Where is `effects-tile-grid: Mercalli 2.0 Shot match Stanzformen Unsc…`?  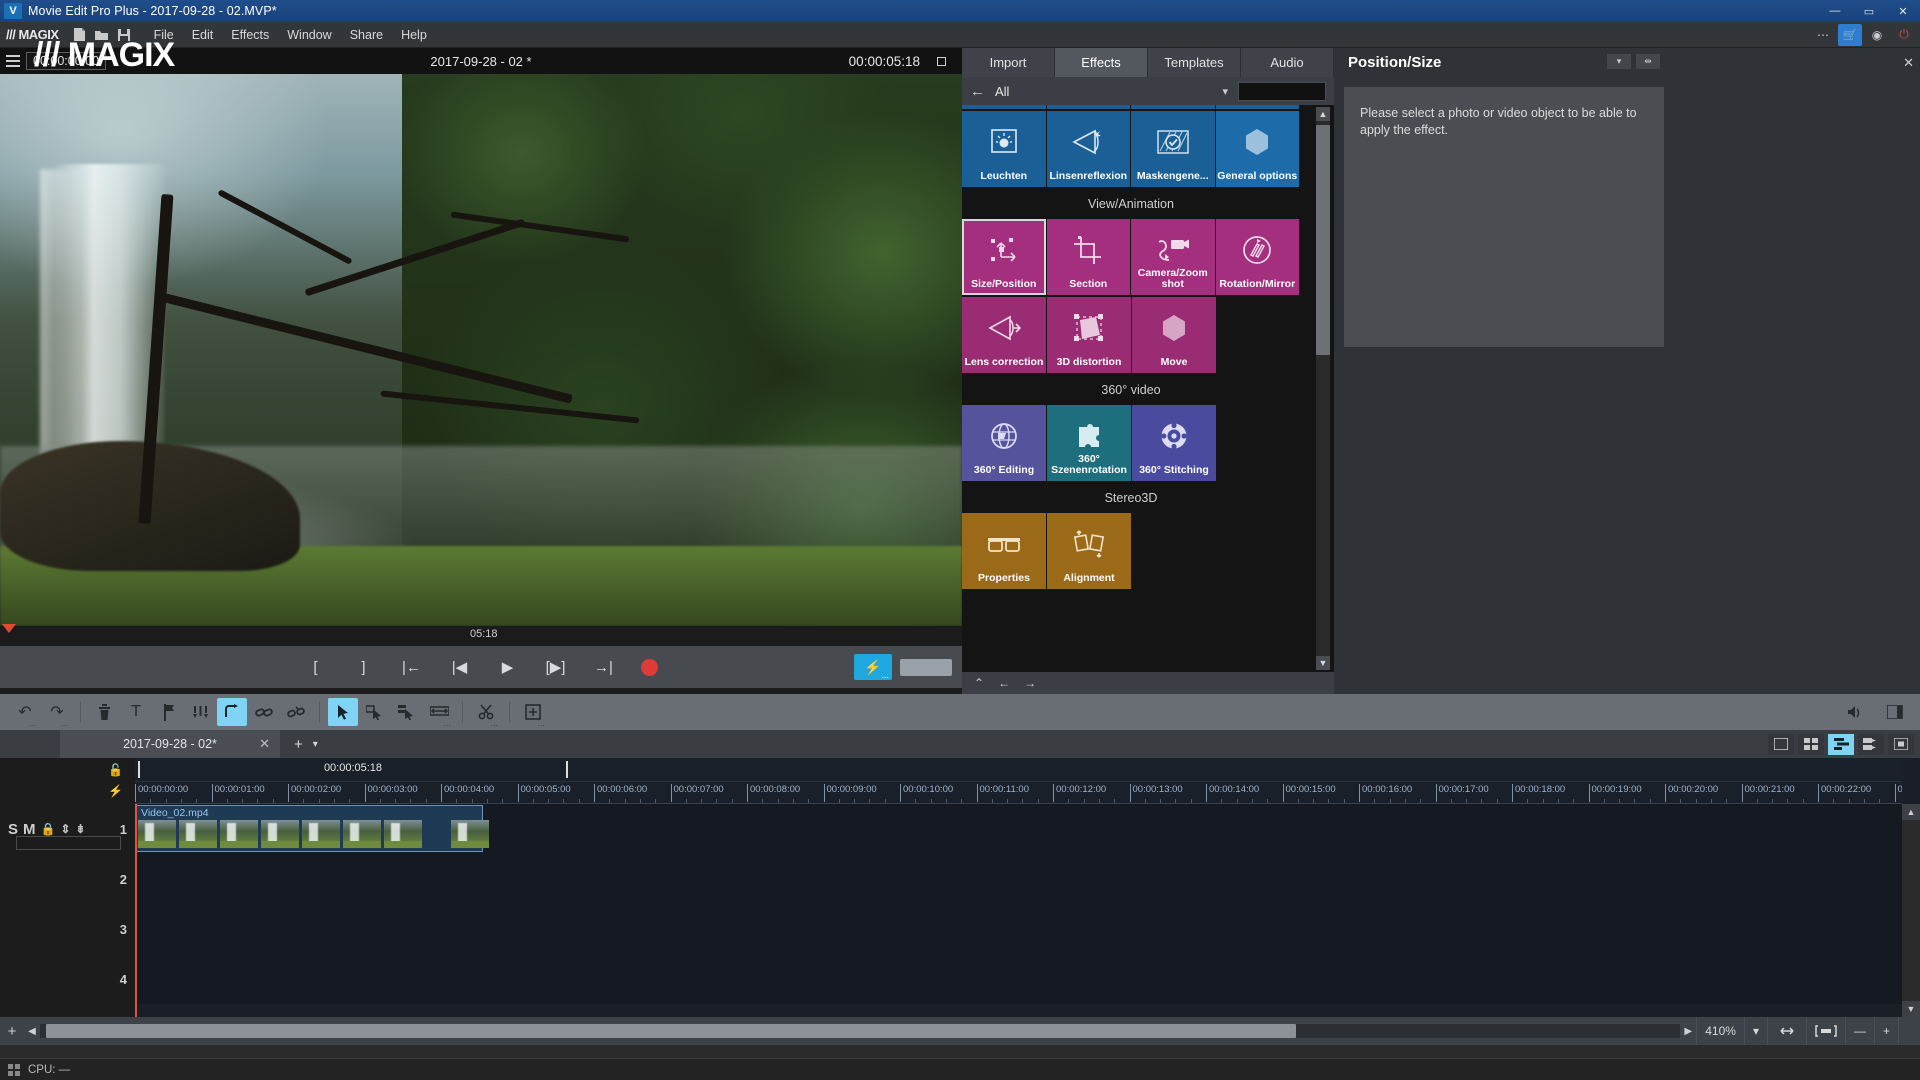 effects-tile-grid: Mercalli 2.0 Shot match Stanzformen Unsc… is located at coordinates (1148, 388).